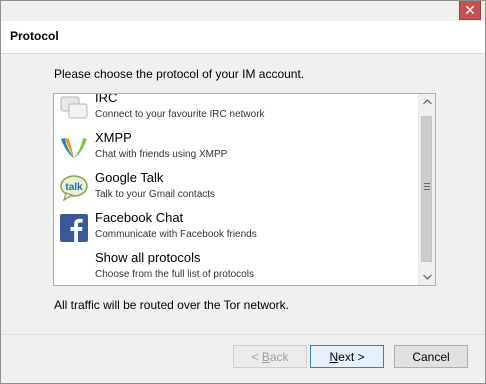  Describe the element at coordinates (265, 356) in the screenshot. I see `back-accesskey: B` at that location.